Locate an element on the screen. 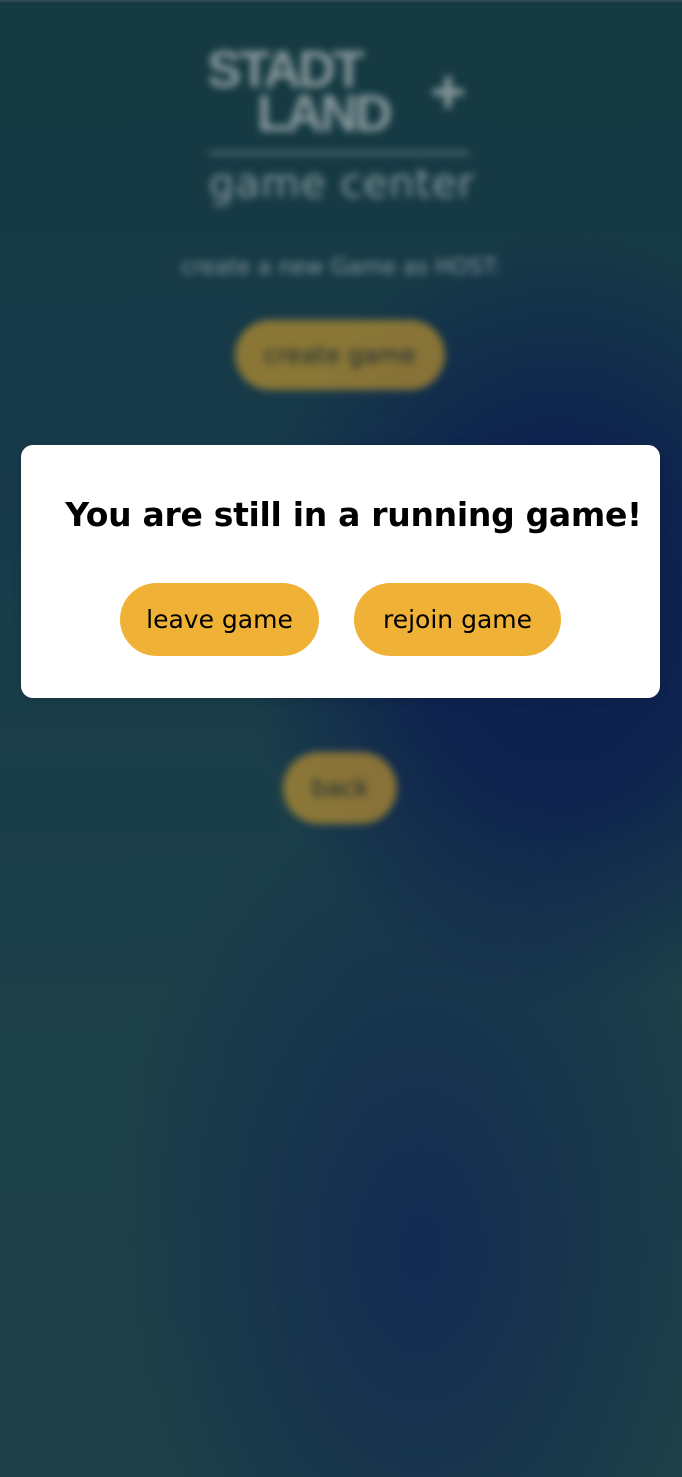 The height and width of the screenshot is (1477, 682). logo-plus-icon: + is located at coordinates (448, 92).